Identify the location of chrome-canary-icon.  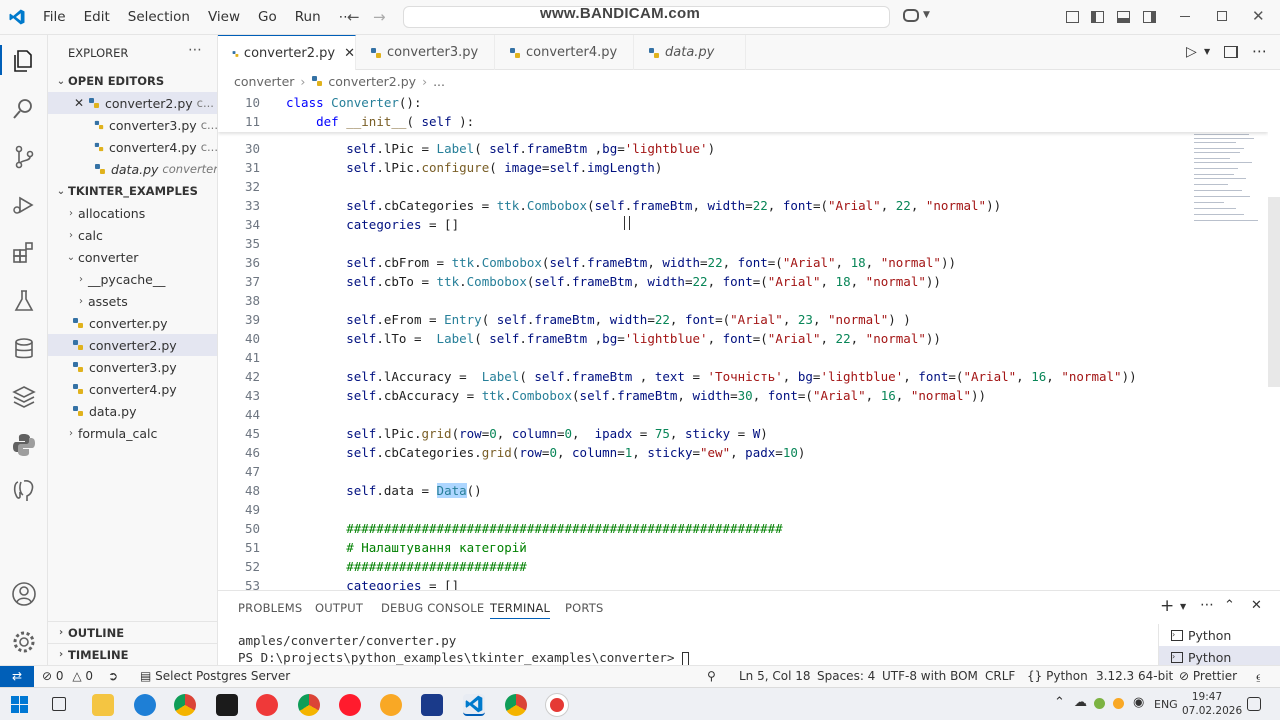
(391, 705).